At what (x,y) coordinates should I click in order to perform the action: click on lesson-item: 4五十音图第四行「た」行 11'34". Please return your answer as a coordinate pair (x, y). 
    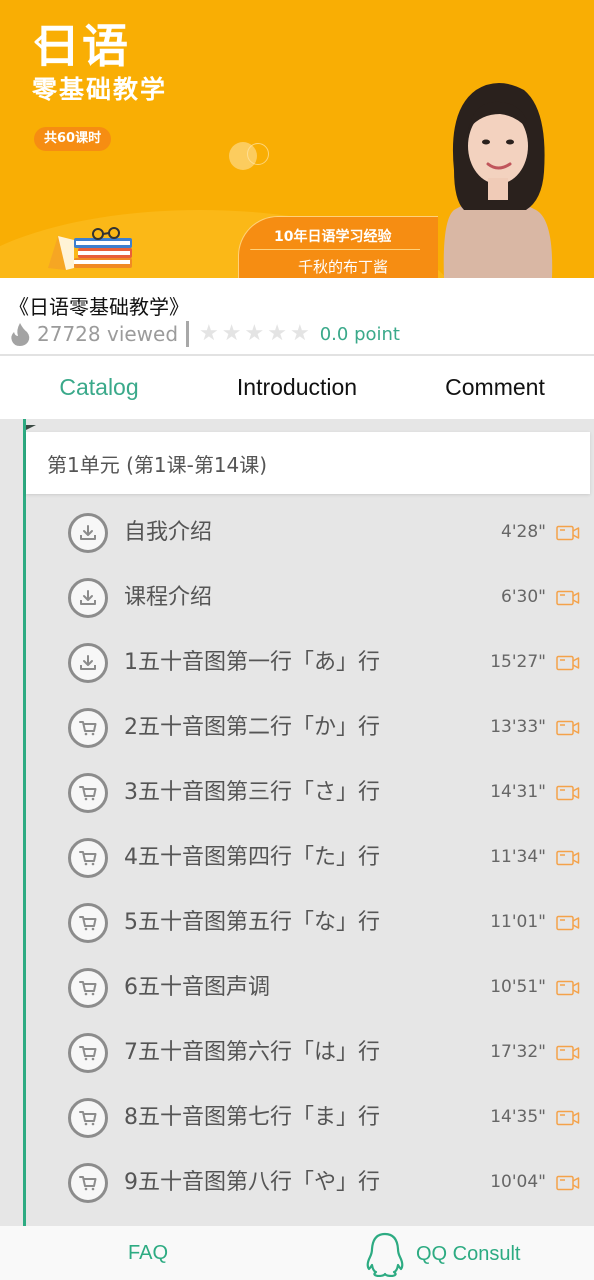
    Looking at the image, I should click on (310, 857).